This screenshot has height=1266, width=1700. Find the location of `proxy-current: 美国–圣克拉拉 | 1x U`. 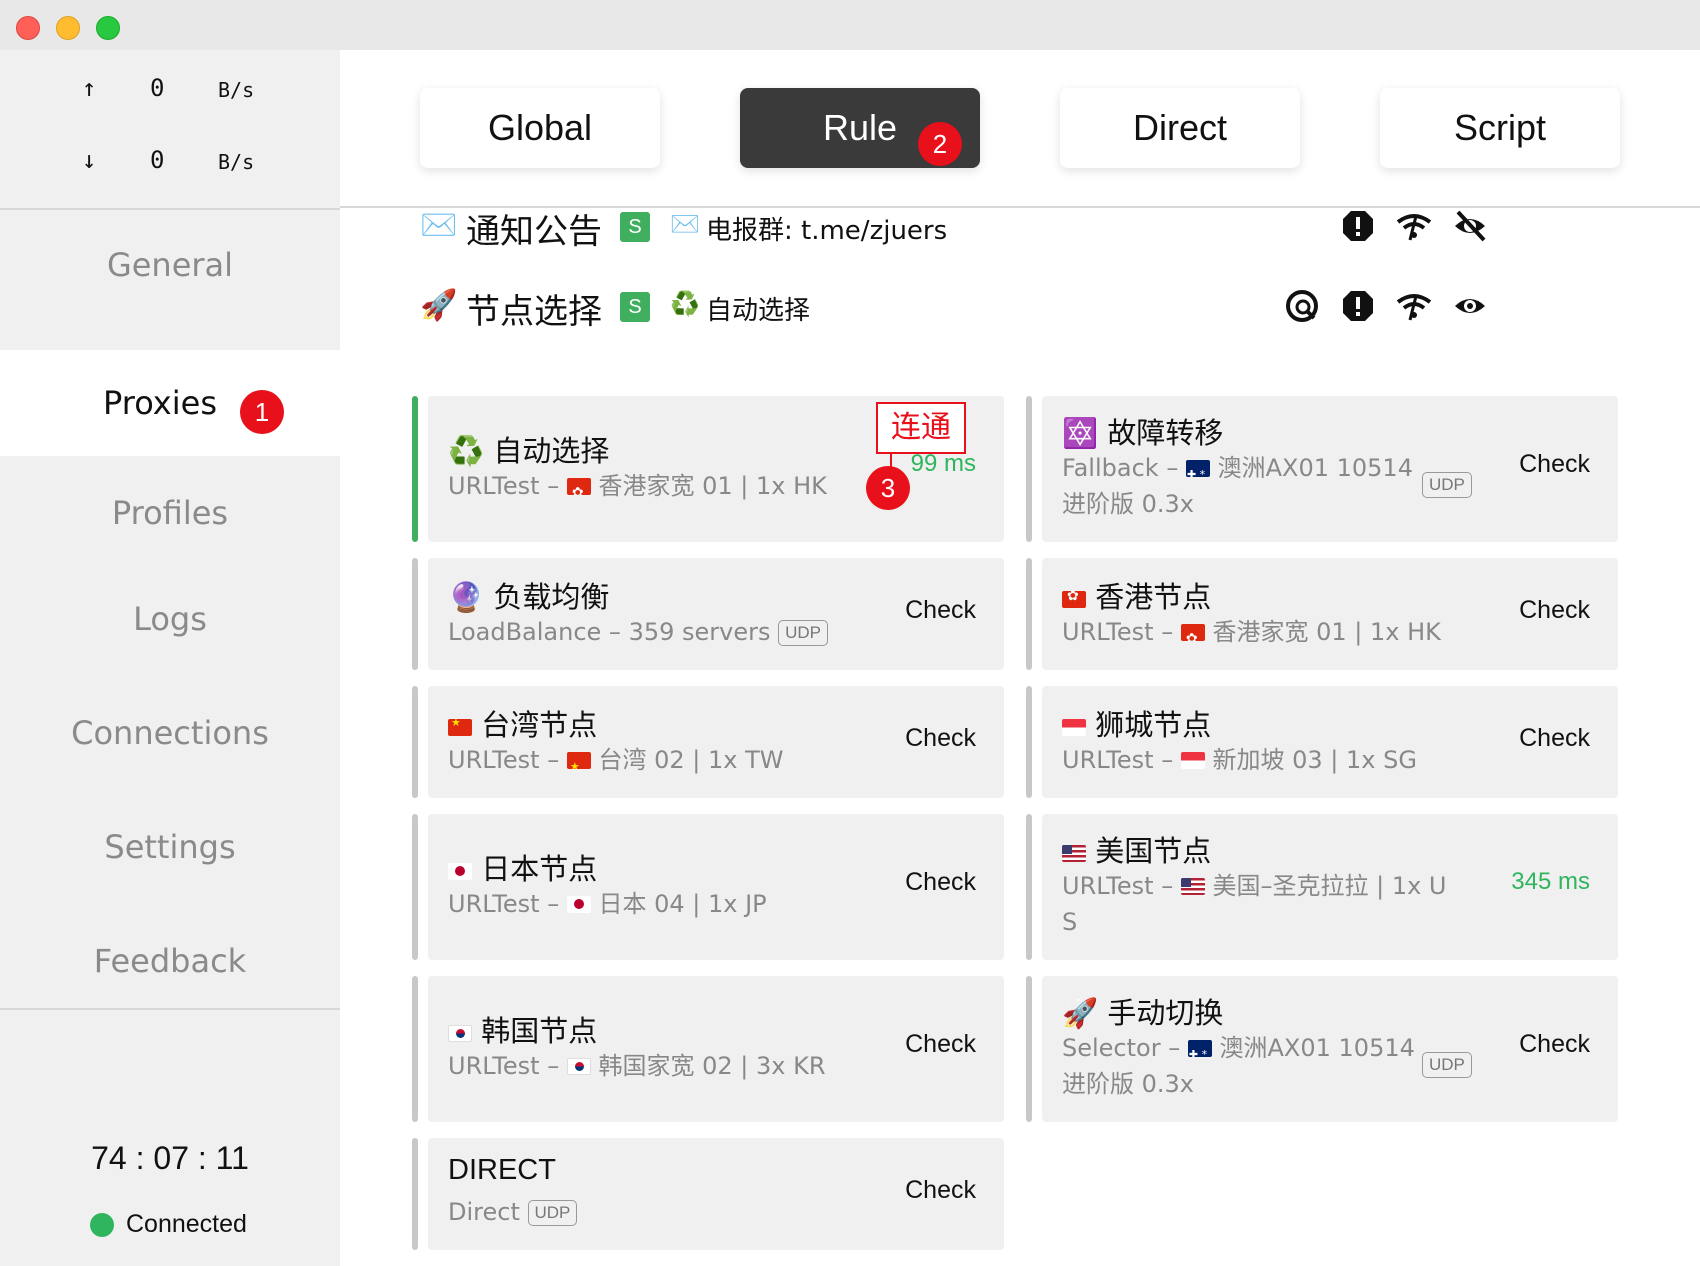

proxy-current: 美国–圣克拉拉 | 1x U is located at coordinates (1329, 886).